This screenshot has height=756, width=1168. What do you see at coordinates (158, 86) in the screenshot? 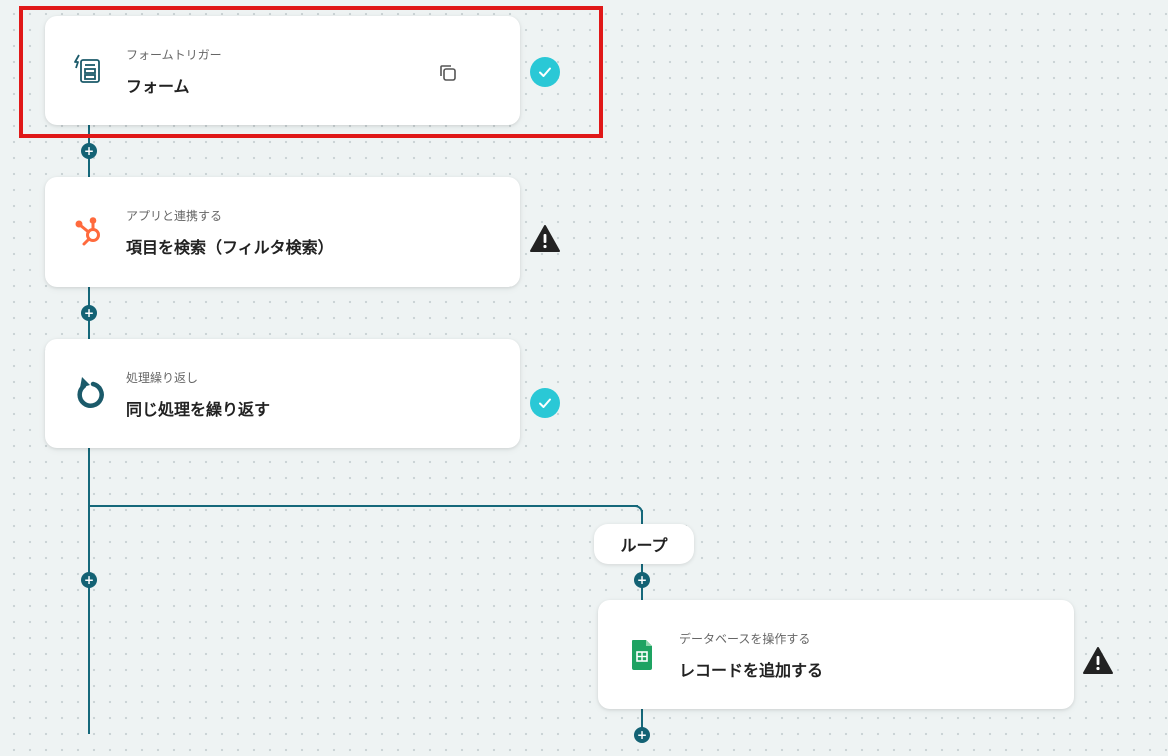
I see `step-title: フォーム` at bounding box center [158, 86].